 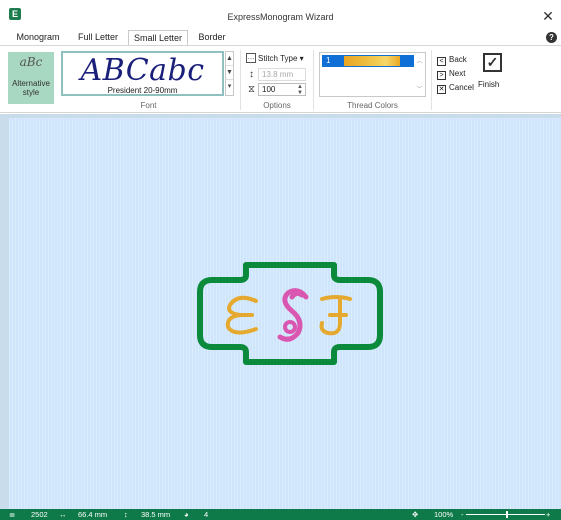 What do you see at coordinates (441, 89) in the screenshot?
I see `cancel-icon: ✕` at bounding box center [441, 89].